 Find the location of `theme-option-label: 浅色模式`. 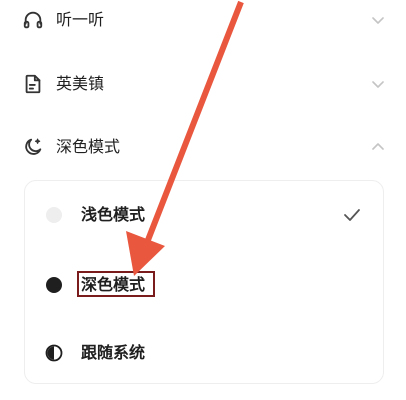

theme-option-label: 浅色模式 is located at coordinates (113, 214).